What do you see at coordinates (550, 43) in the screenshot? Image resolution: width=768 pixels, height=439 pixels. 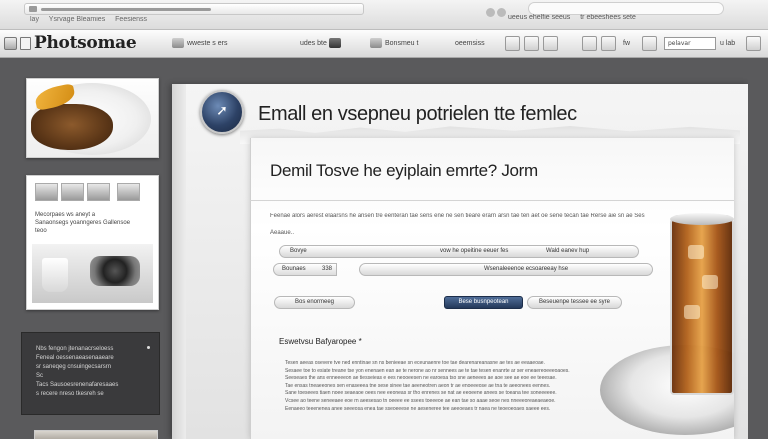 I see `grid-icon` at bounding box center [550, 43].